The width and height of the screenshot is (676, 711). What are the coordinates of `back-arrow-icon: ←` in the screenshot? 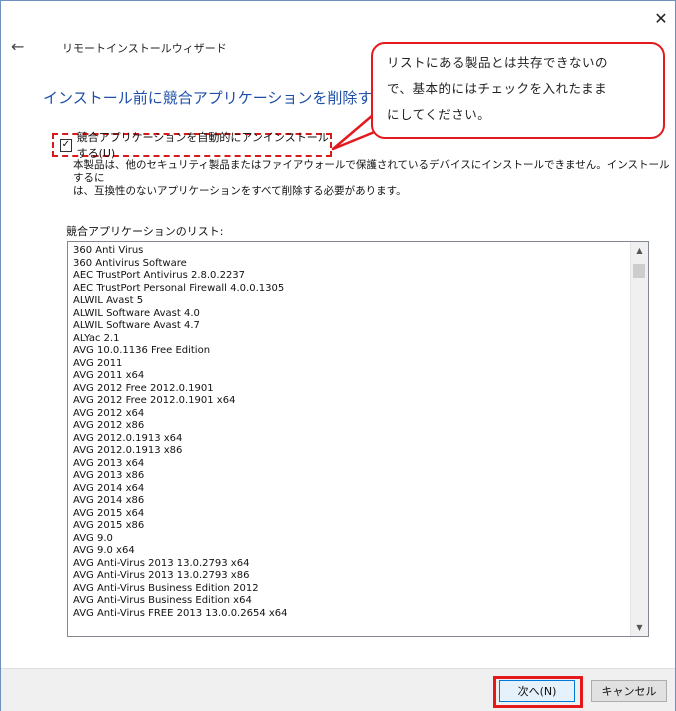 It's located at (17, 46).